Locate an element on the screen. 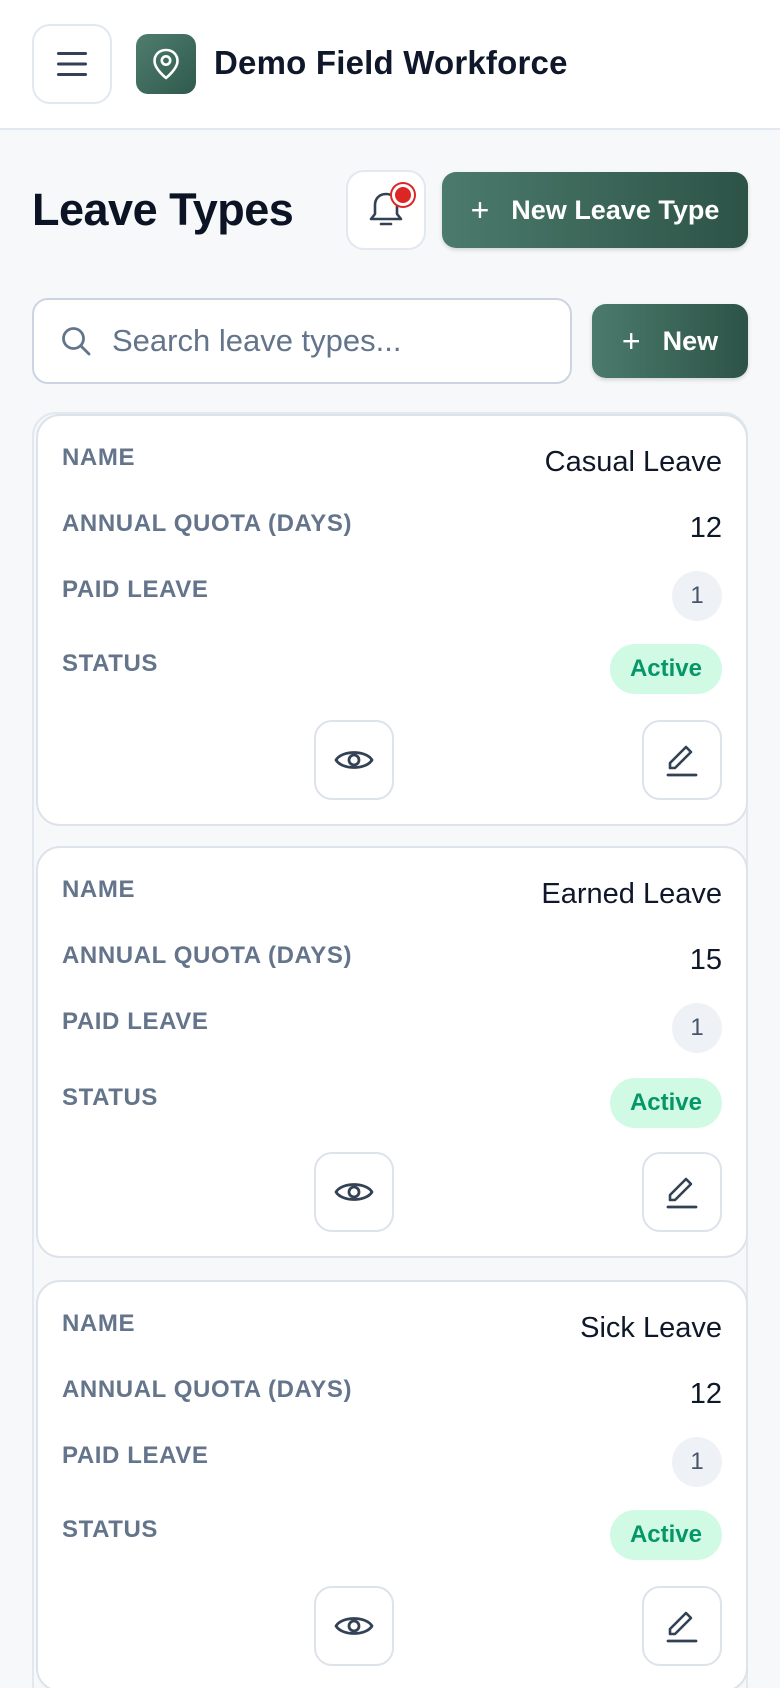  name-value: Casual Leave is located at coordinates (633, 462).